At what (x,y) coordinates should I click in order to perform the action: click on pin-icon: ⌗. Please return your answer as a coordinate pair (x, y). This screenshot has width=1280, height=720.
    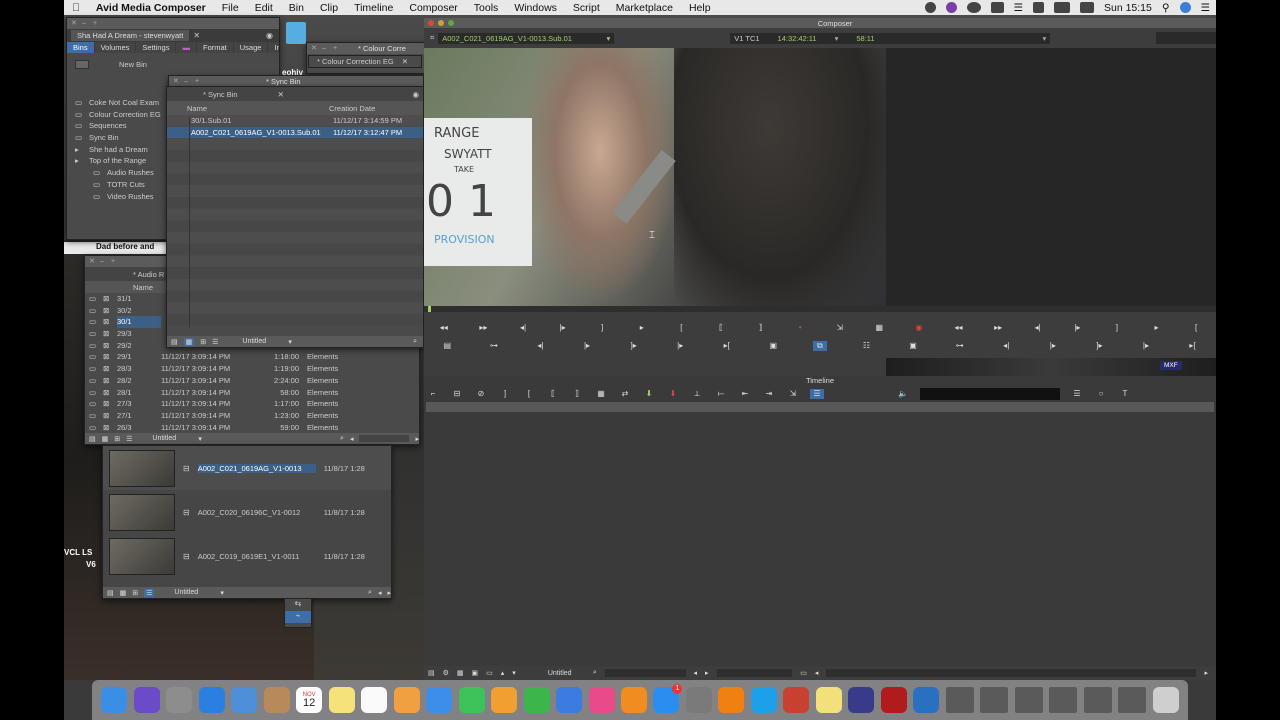
    Looking at the image, I should click on (432, 38).